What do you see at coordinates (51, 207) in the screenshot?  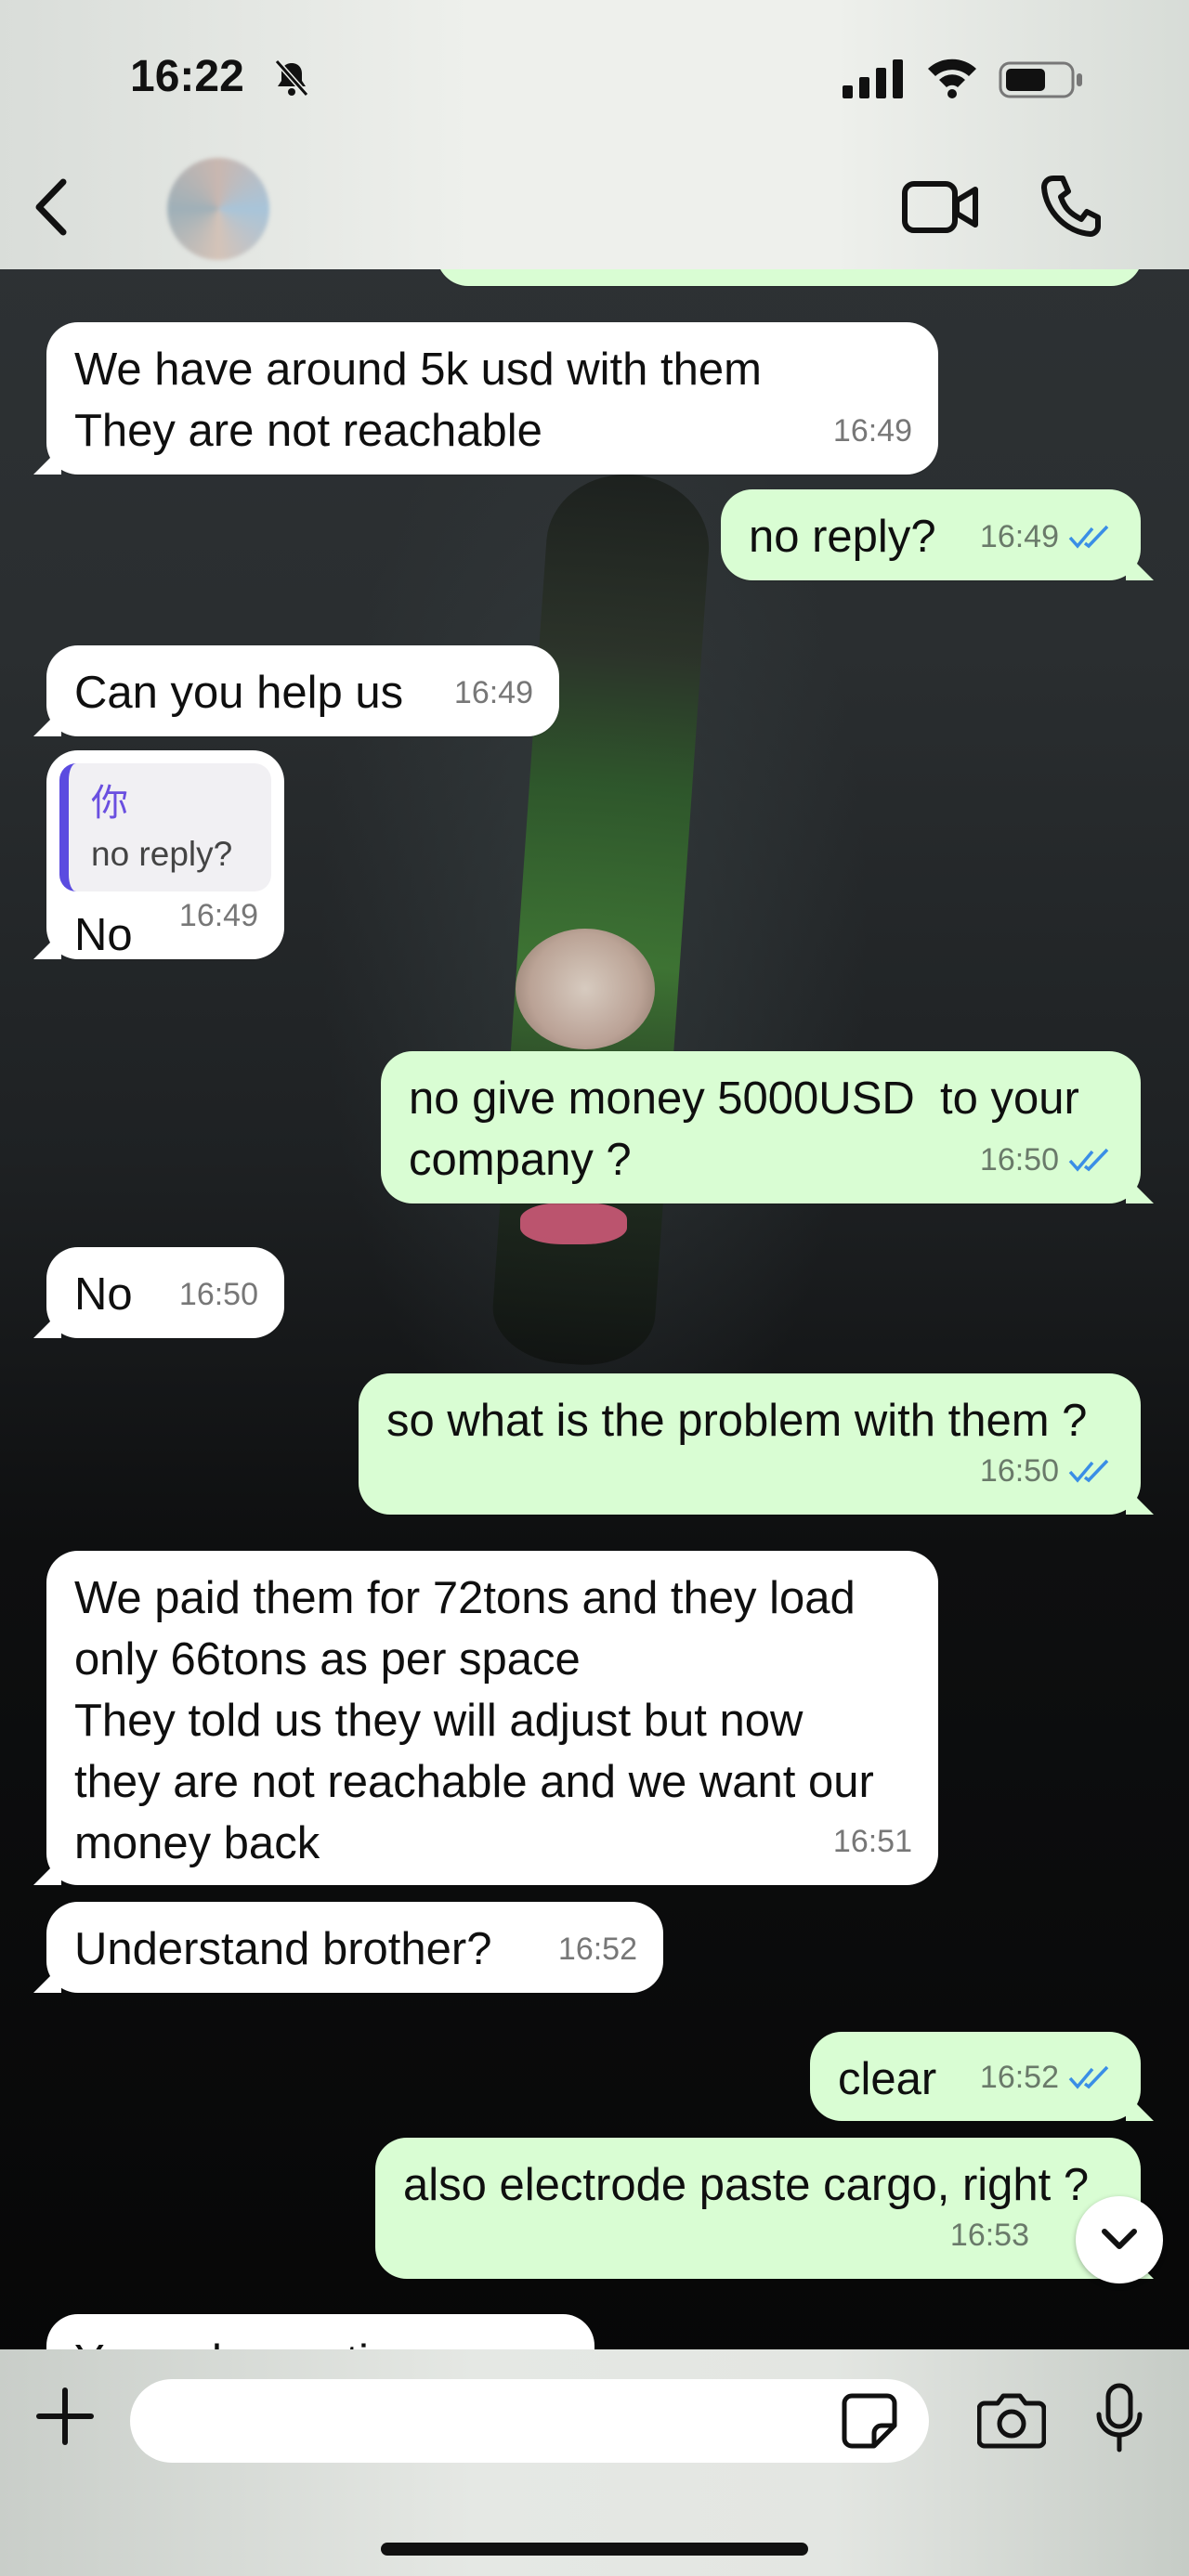 I see `back-chevron-icon` at bounding box center [51, 207].